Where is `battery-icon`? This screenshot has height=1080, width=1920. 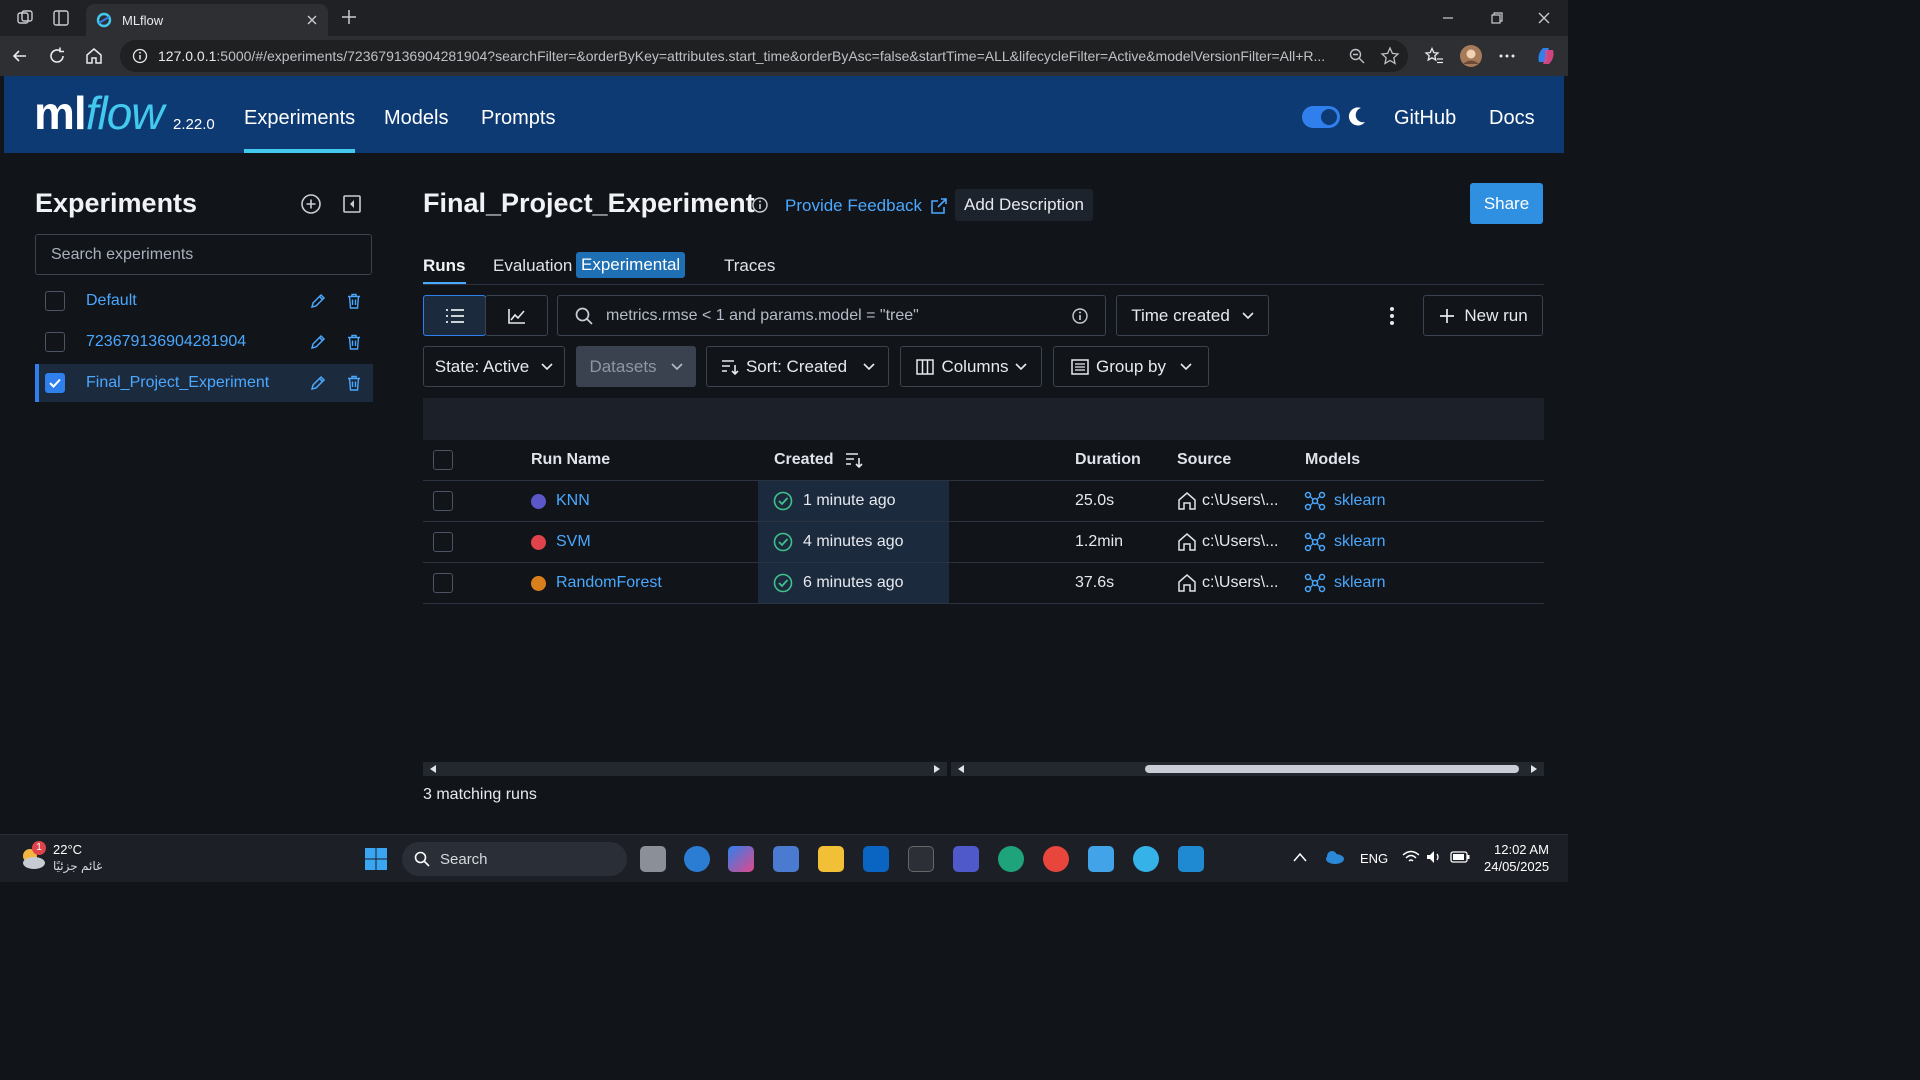 battery-icon is located at coordinates (1460, 857).